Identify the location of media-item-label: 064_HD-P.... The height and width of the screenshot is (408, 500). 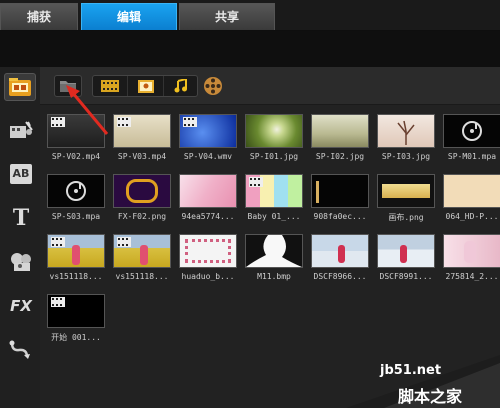
(472, 216).